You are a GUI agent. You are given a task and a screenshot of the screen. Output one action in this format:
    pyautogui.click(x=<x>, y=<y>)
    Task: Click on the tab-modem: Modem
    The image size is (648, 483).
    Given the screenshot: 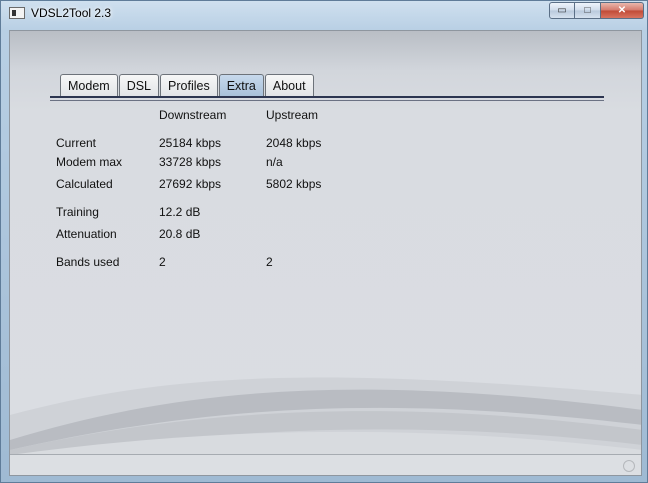 What is the action you would take?
    pyautogui.click(x=89, y=85)
    